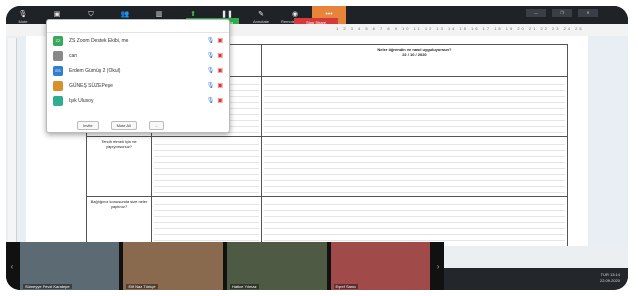 The width and height of the screenshot is (638, 296). I want to click on mute-button: 🎙 Mute, so click(23, 15).